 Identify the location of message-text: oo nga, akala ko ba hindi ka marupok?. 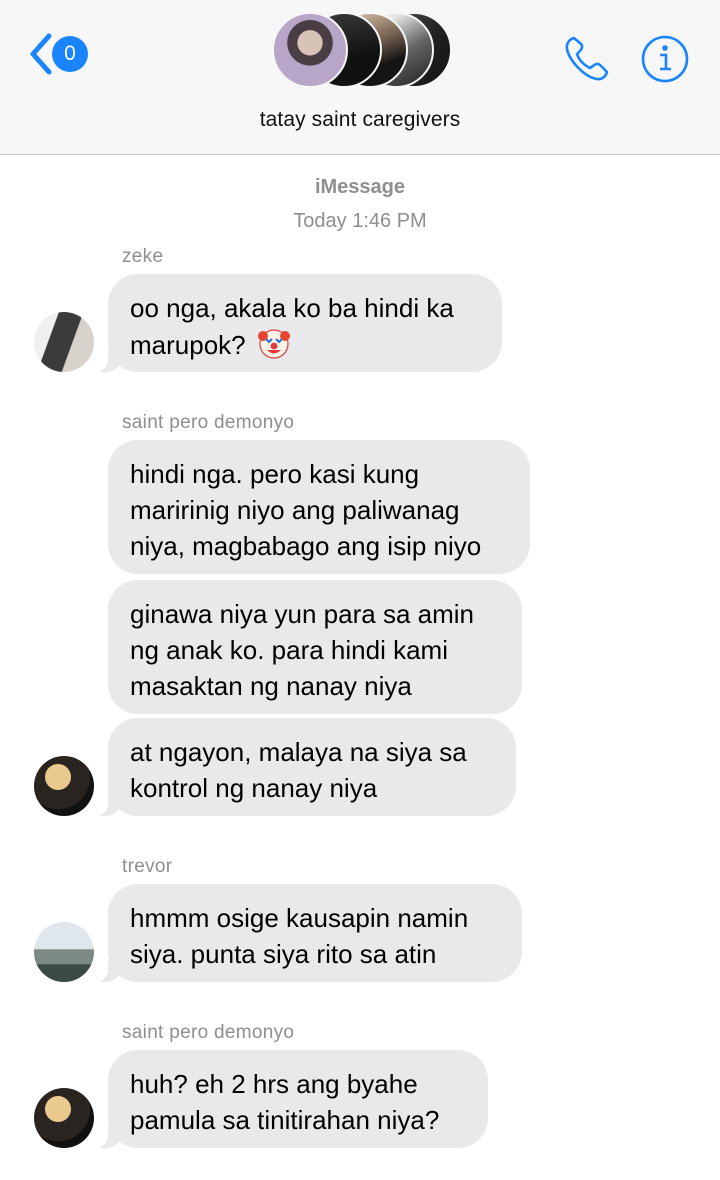
(292, 326).